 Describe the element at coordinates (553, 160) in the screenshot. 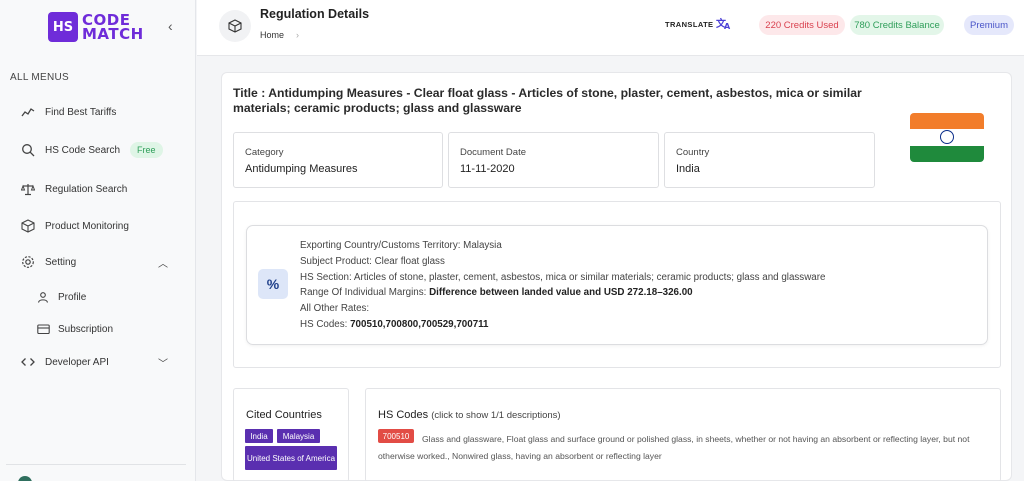

I see `document-date-box: Document Date 11-11-2020` at that location.